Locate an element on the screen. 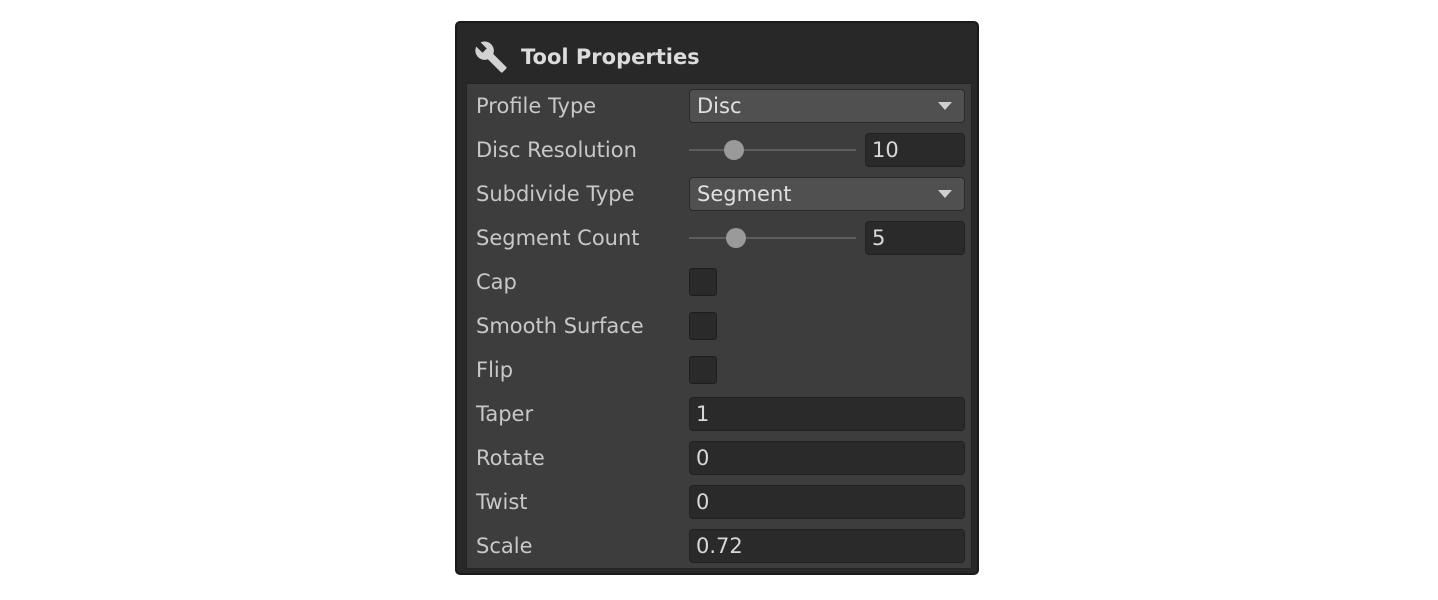  cap-checkbox is located at coordinates (703, 282).